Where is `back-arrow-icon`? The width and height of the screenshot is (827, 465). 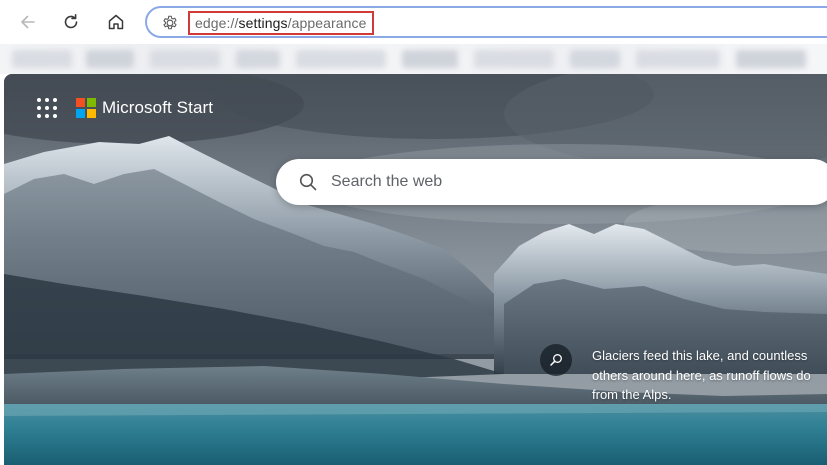 back-arrow-icon is located at coordinates (28, 22).